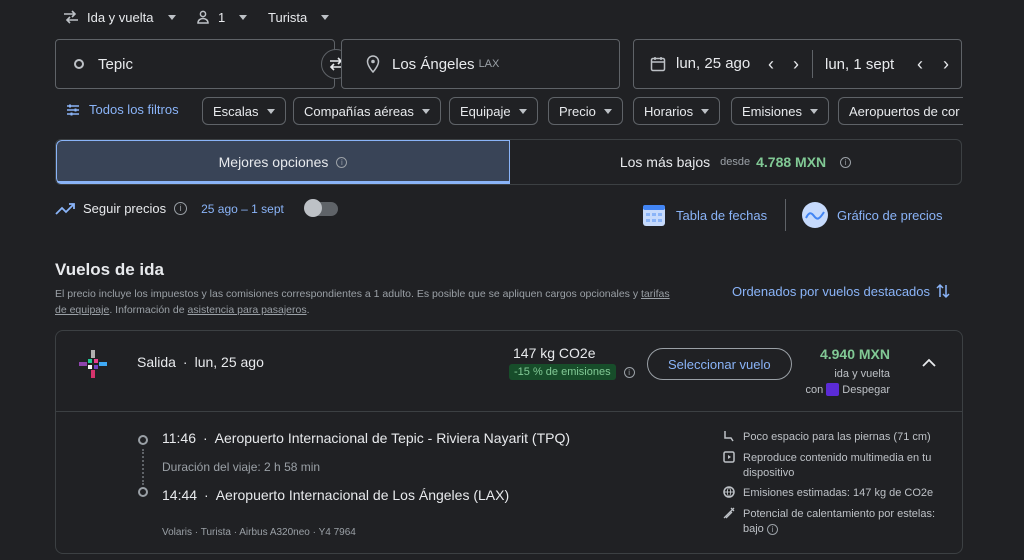 This screenshot has height=560, width=1024. Describe the element at coordinates (771, 64) in the screenshot. I see `depart-prev-icon: ‹` at that location.